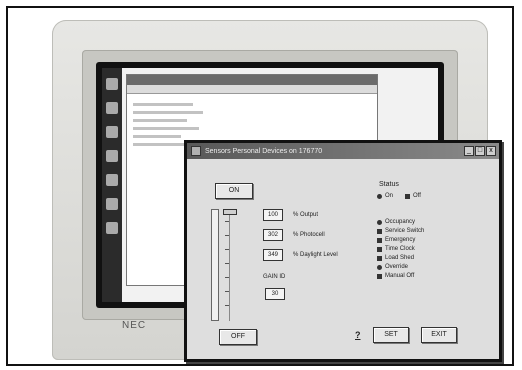  What do you see at coordinates (306, 215) in the screenshot?
I see `output-label: % Output` at bounding box center [306, 215].